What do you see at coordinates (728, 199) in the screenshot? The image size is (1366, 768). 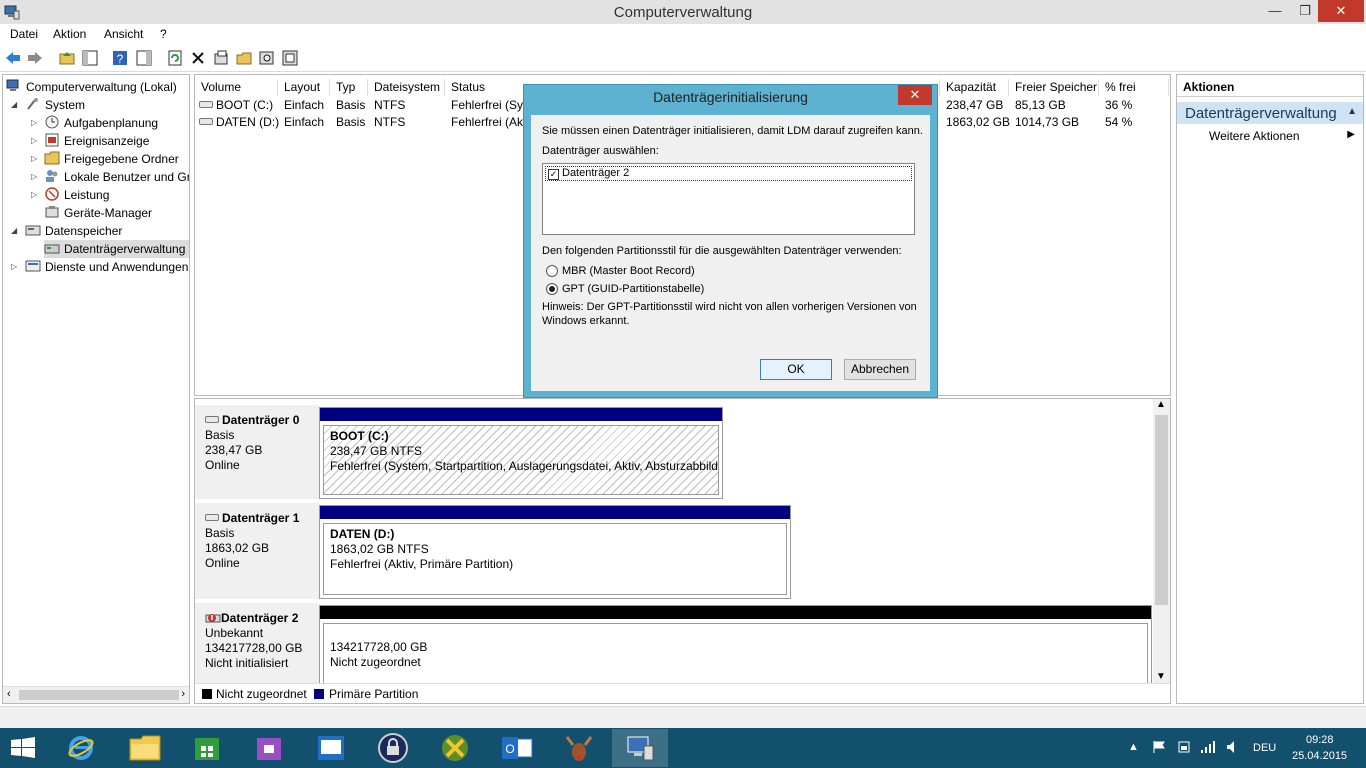 I see `disk-listbox: ✓ Datenträger 2` at bounding box center [728, 199].